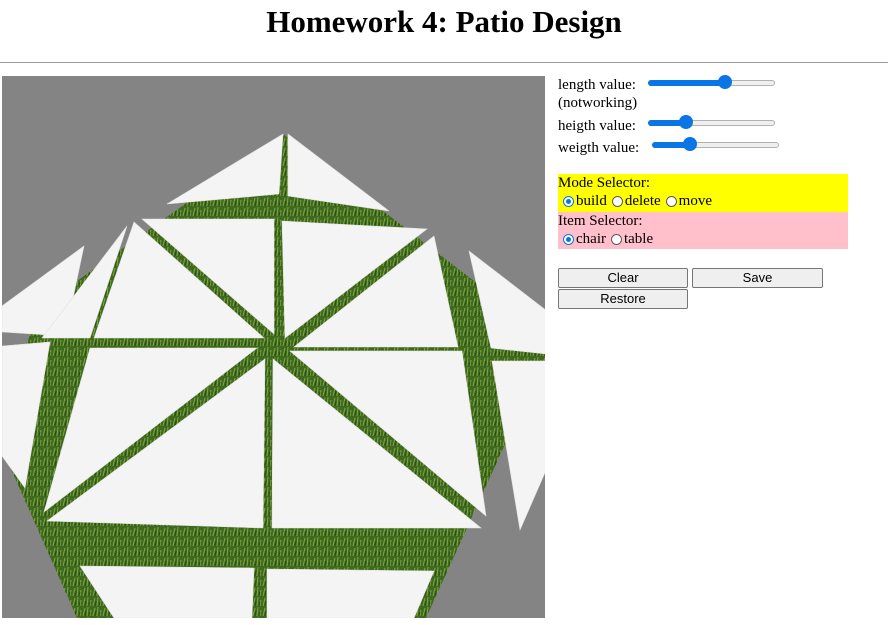 This screenshot has height=625, width=893. I want to click on mode-build-option: build, so click(584, 201).